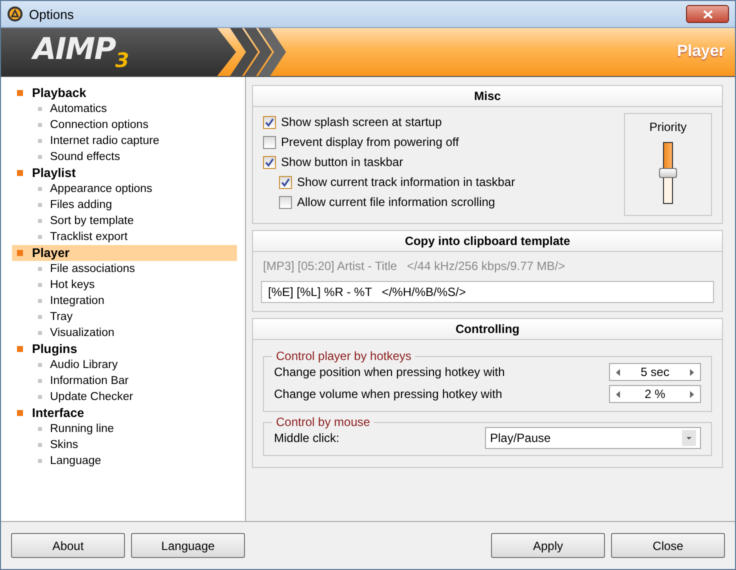 The height and width of the screenshot is (570, 736). I want to click on dialog-button: Apply, so click(548, 545).